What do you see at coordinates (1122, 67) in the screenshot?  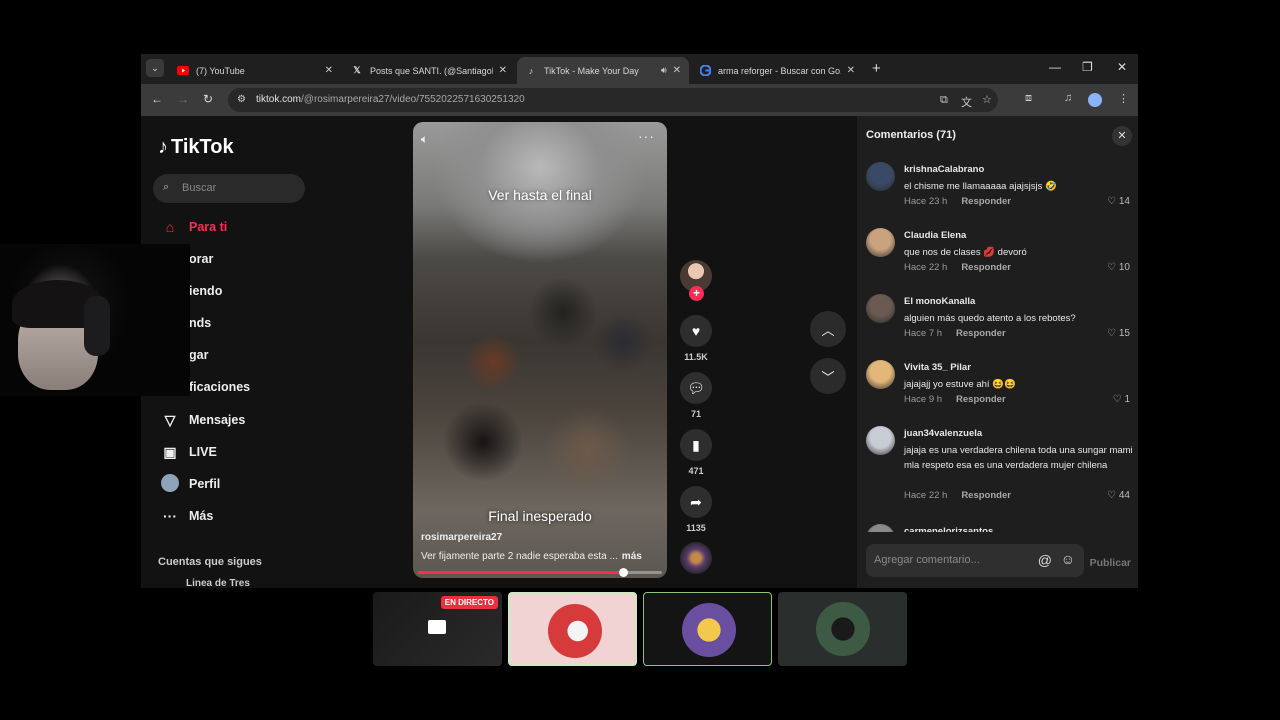 I see `close-window-icon: ✕` at bounding box center [1122, 67].